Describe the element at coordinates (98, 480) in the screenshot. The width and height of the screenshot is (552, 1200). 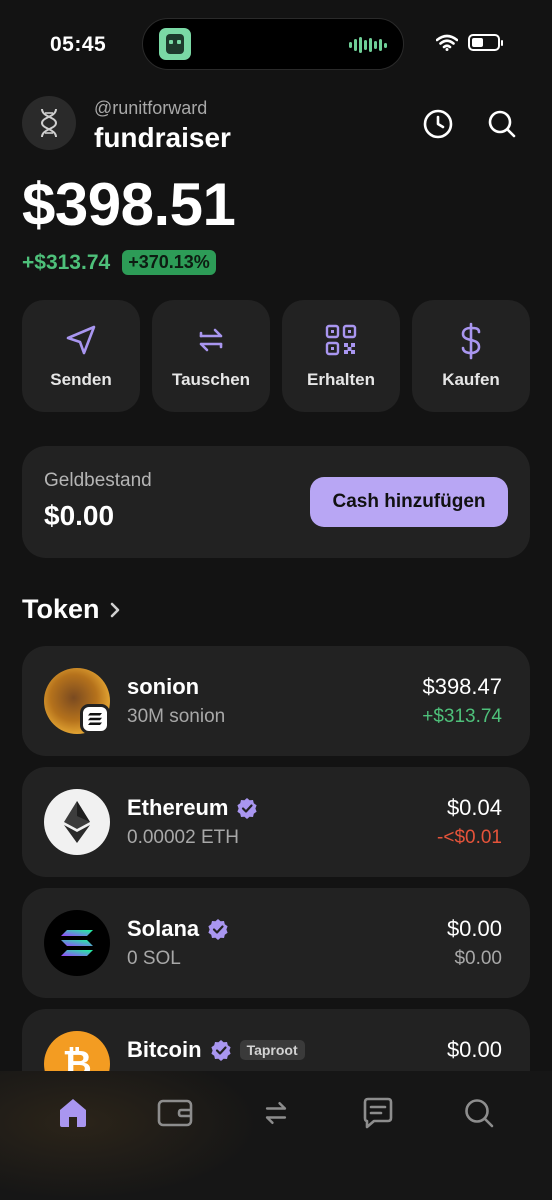
I see `cash-balance-label: Geldbestand` at that location.